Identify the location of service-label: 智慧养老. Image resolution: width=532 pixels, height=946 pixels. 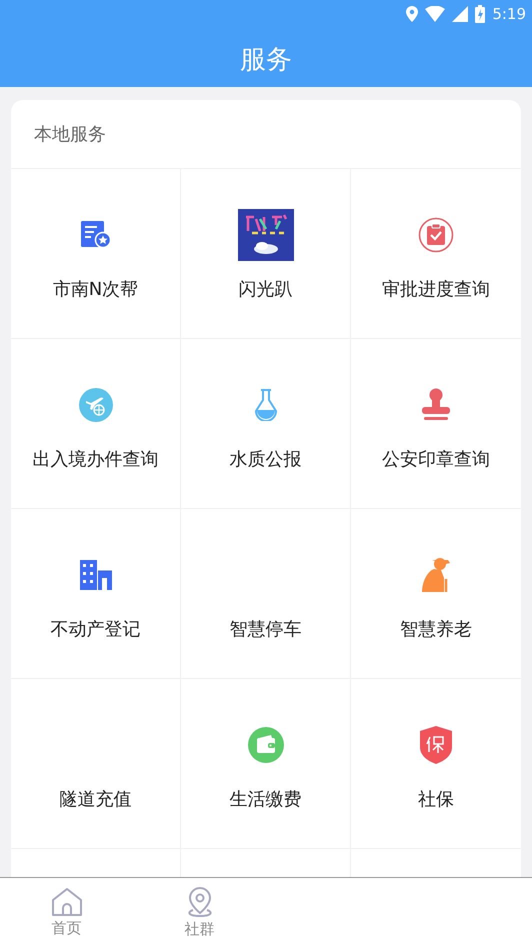
(436, 629).